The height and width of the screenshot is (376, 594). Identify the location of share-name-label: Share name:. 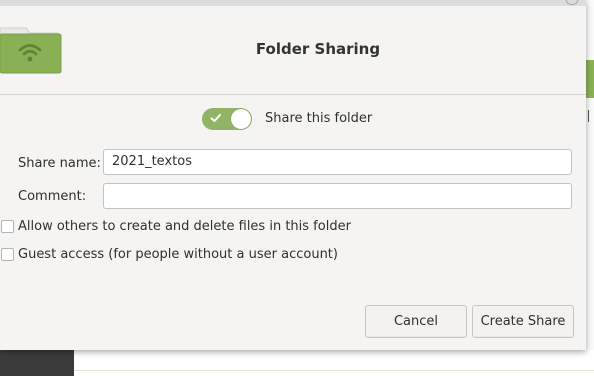
(59, 163).